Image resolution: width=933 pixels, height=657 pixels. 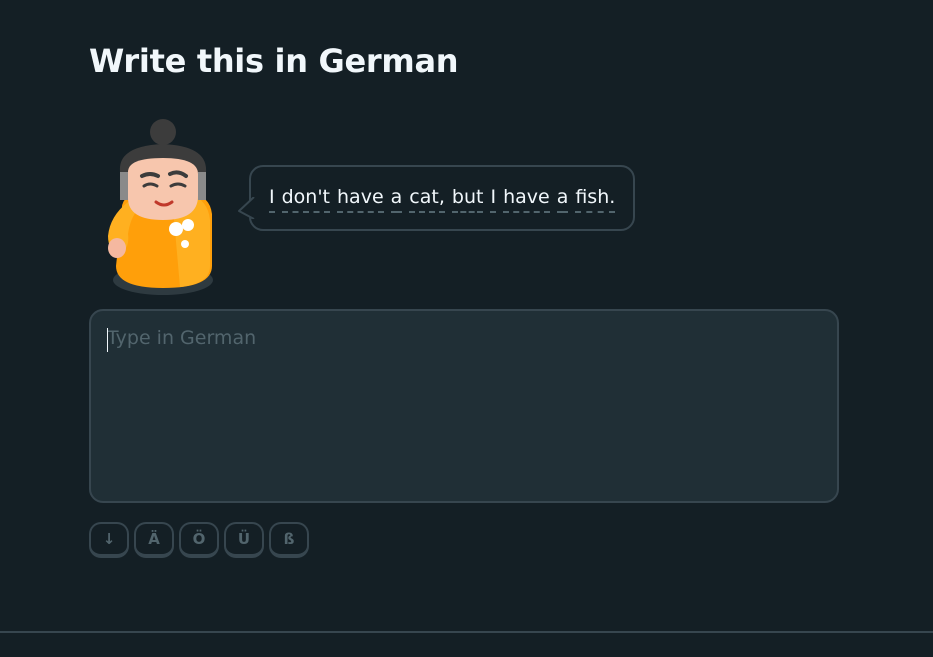 What do you see at coordinates (154, 540) in the screenshot?
I see `key-a-umlaut-button: Ä` at bounding box center [154, 540].